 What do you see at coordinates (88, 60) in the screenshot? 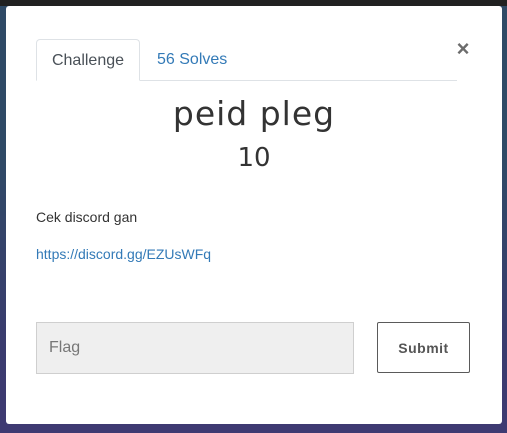
I see `tab-challenge: Challenge` at bounding box center [88, 60].